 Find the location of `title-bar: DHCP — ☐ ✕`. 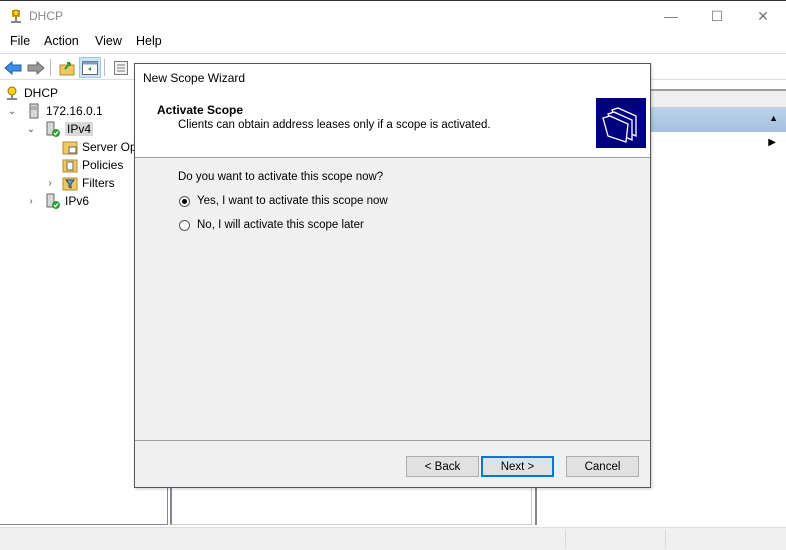

title-bar: DHCP — ☐ ✕ is located at coordinates (393, 15).